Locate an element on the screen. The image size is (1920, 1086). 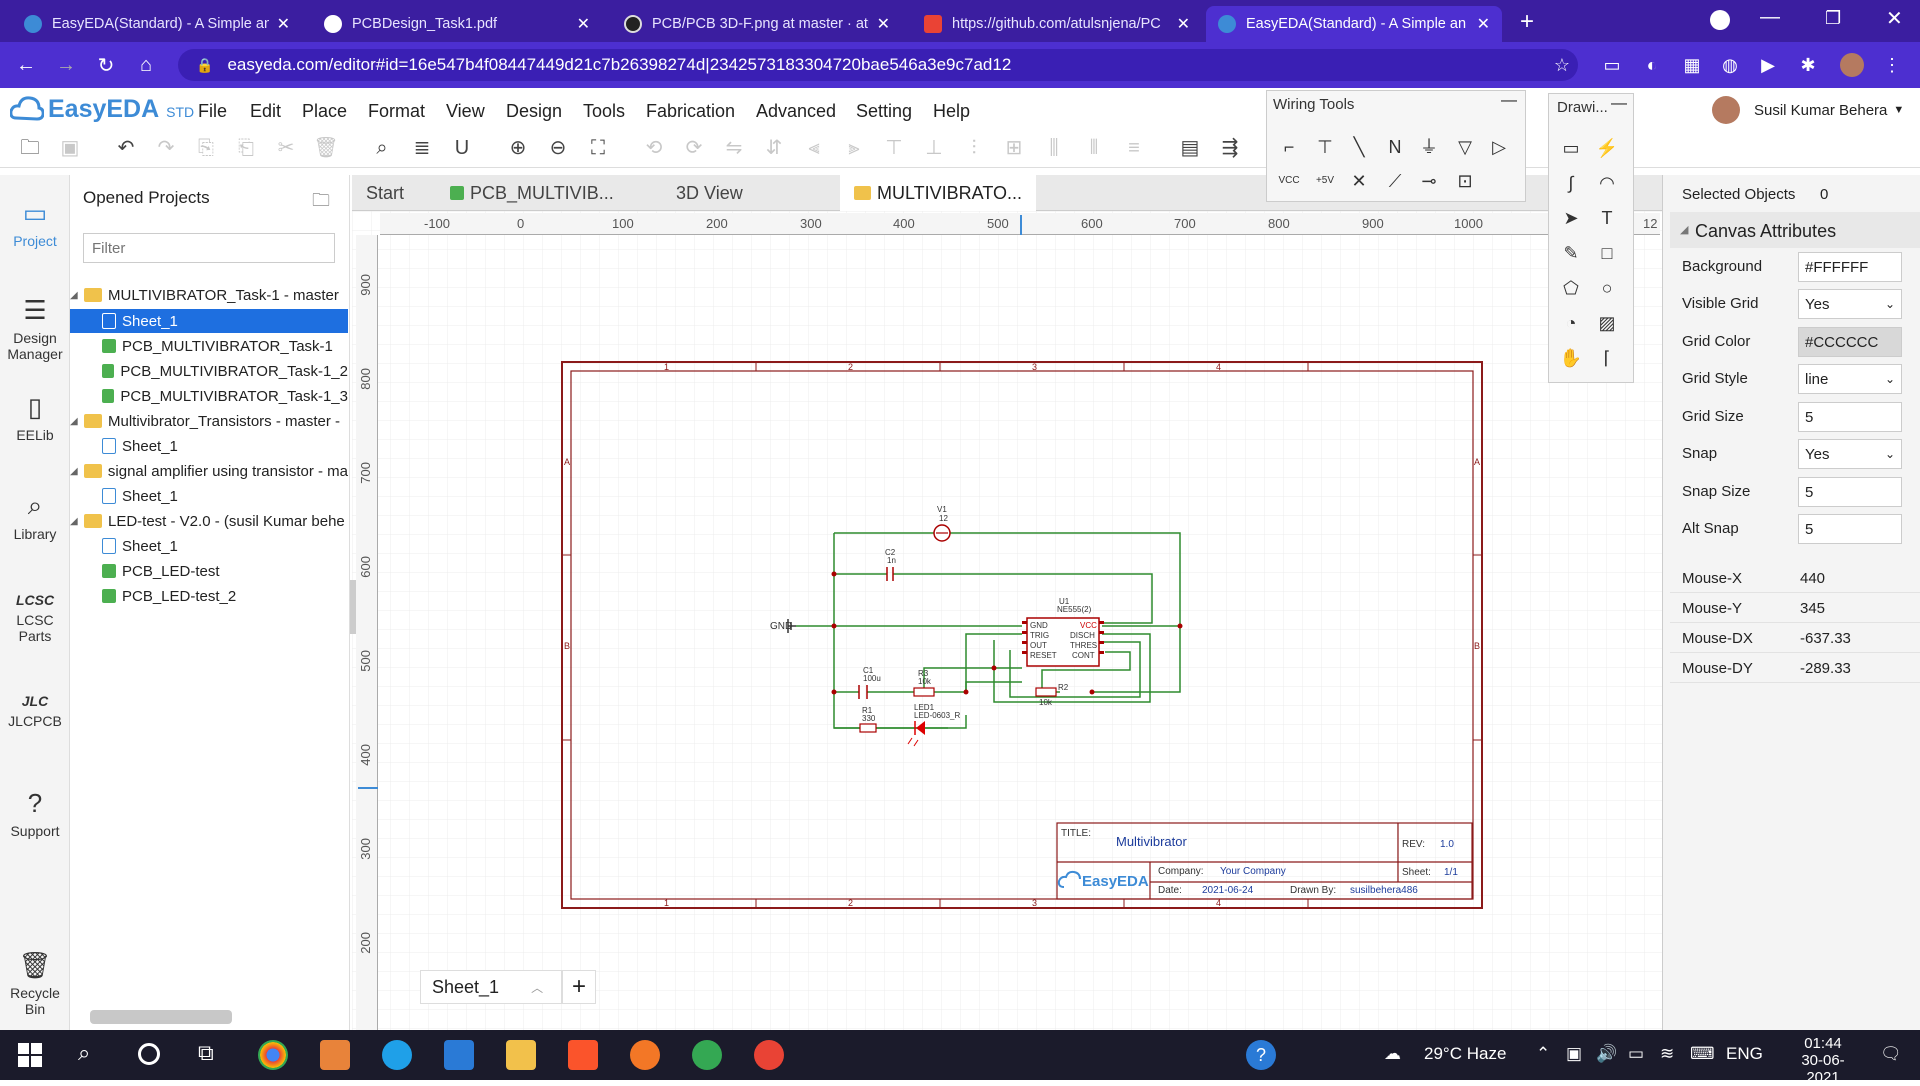
menu-format: Format is located at coordinates (396, 111).